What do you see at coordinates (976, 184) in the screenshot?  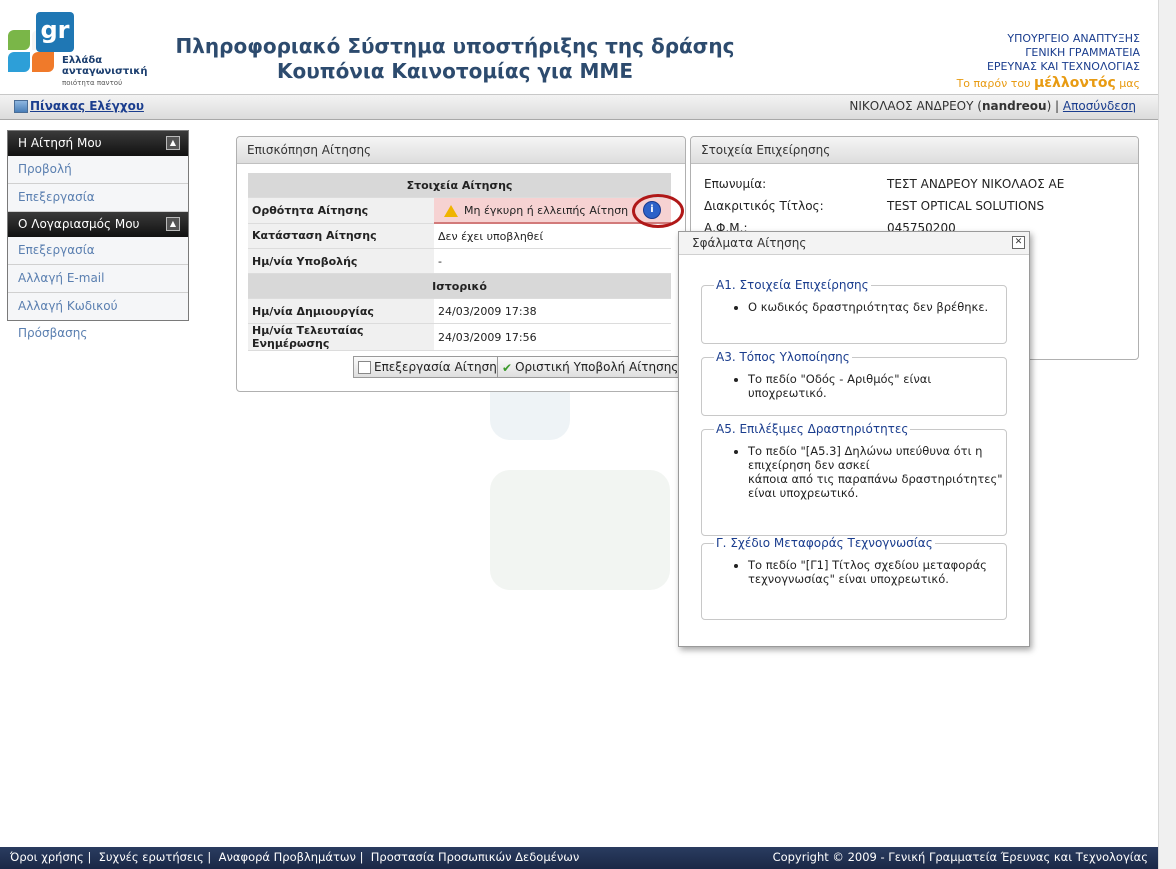 I see `company-name-value: ΤΕΣΤ ΑΝΔΡΕΟΥ ΝΙΚΟΛΑΟΣ ΑΕ` at bounding box center [976, 184].